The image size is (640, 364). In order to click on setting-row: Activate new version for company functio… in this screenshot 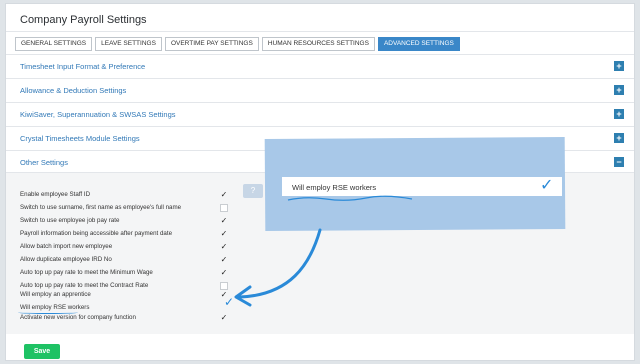, I will do `click(130, 319)`.